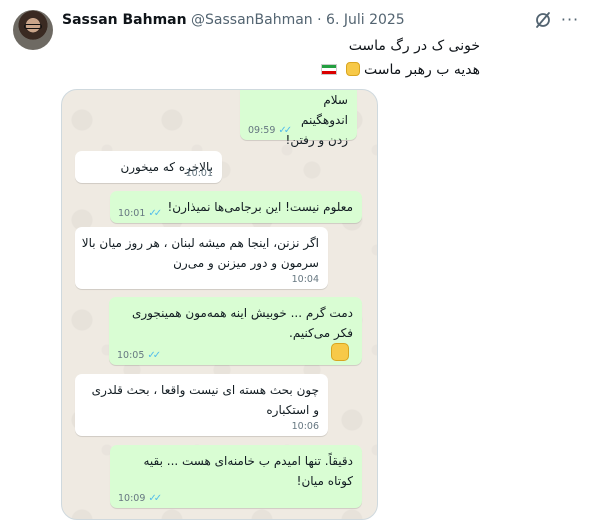 The width and height of the screenshot is (592, 520). What do you see at coordinates (252, 20) in the screenshot?
I see `author-handle: @SassanBahman` at bounding box center [252, 20].